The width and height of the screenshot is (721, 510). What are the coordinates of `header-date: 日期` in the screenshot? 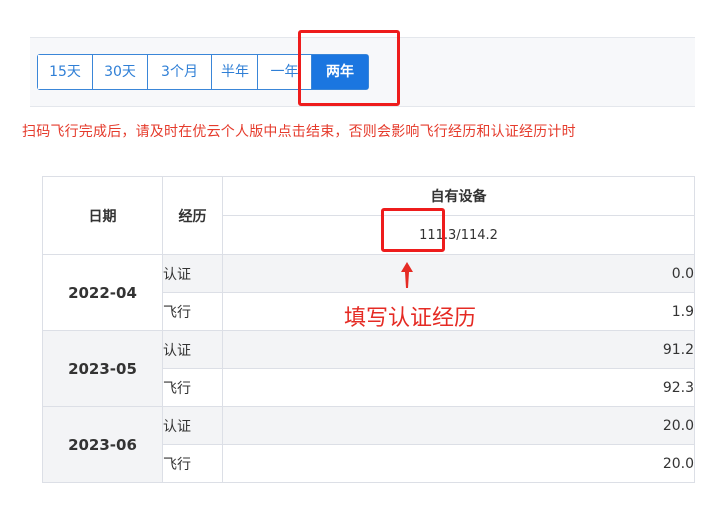 It's located at (102, 215).